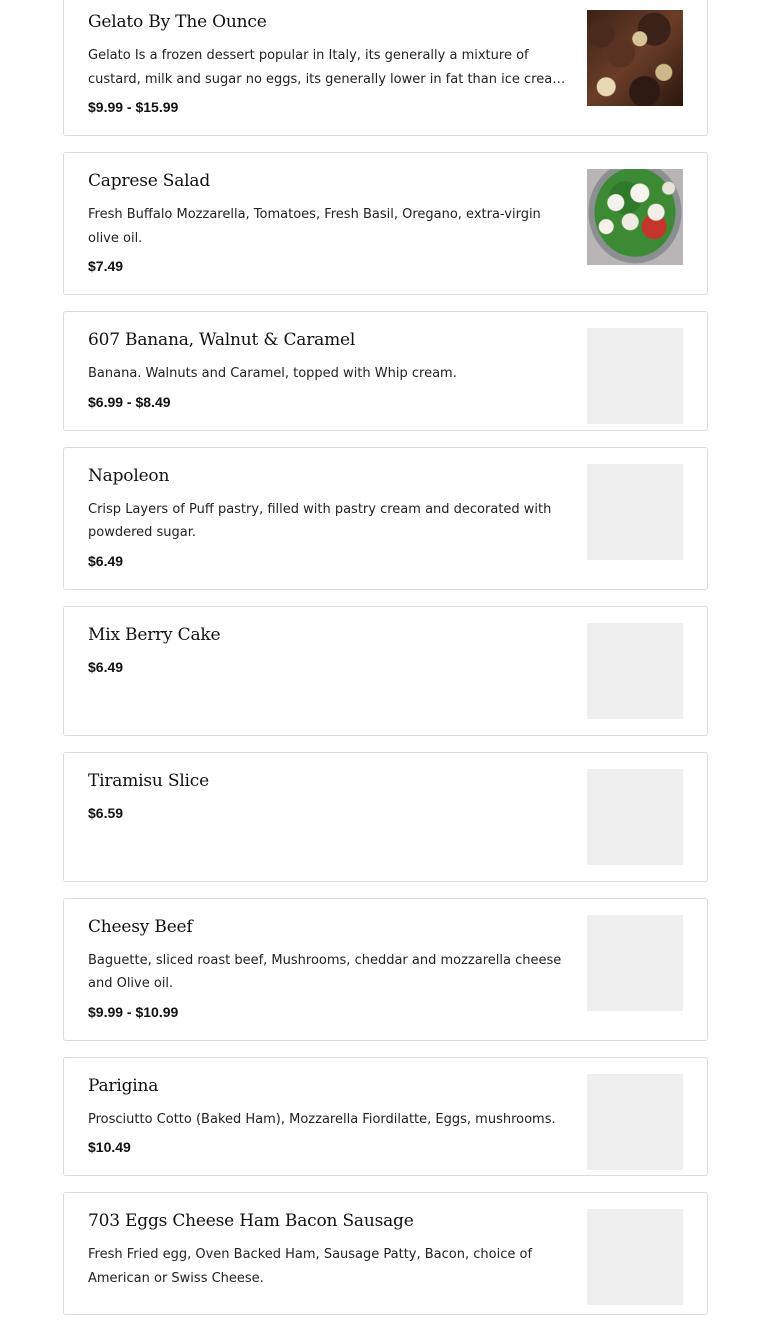  Describe the element at coordinates (106, 266) in the screenshot. I see `menu-item-price: $7.49` at that location.